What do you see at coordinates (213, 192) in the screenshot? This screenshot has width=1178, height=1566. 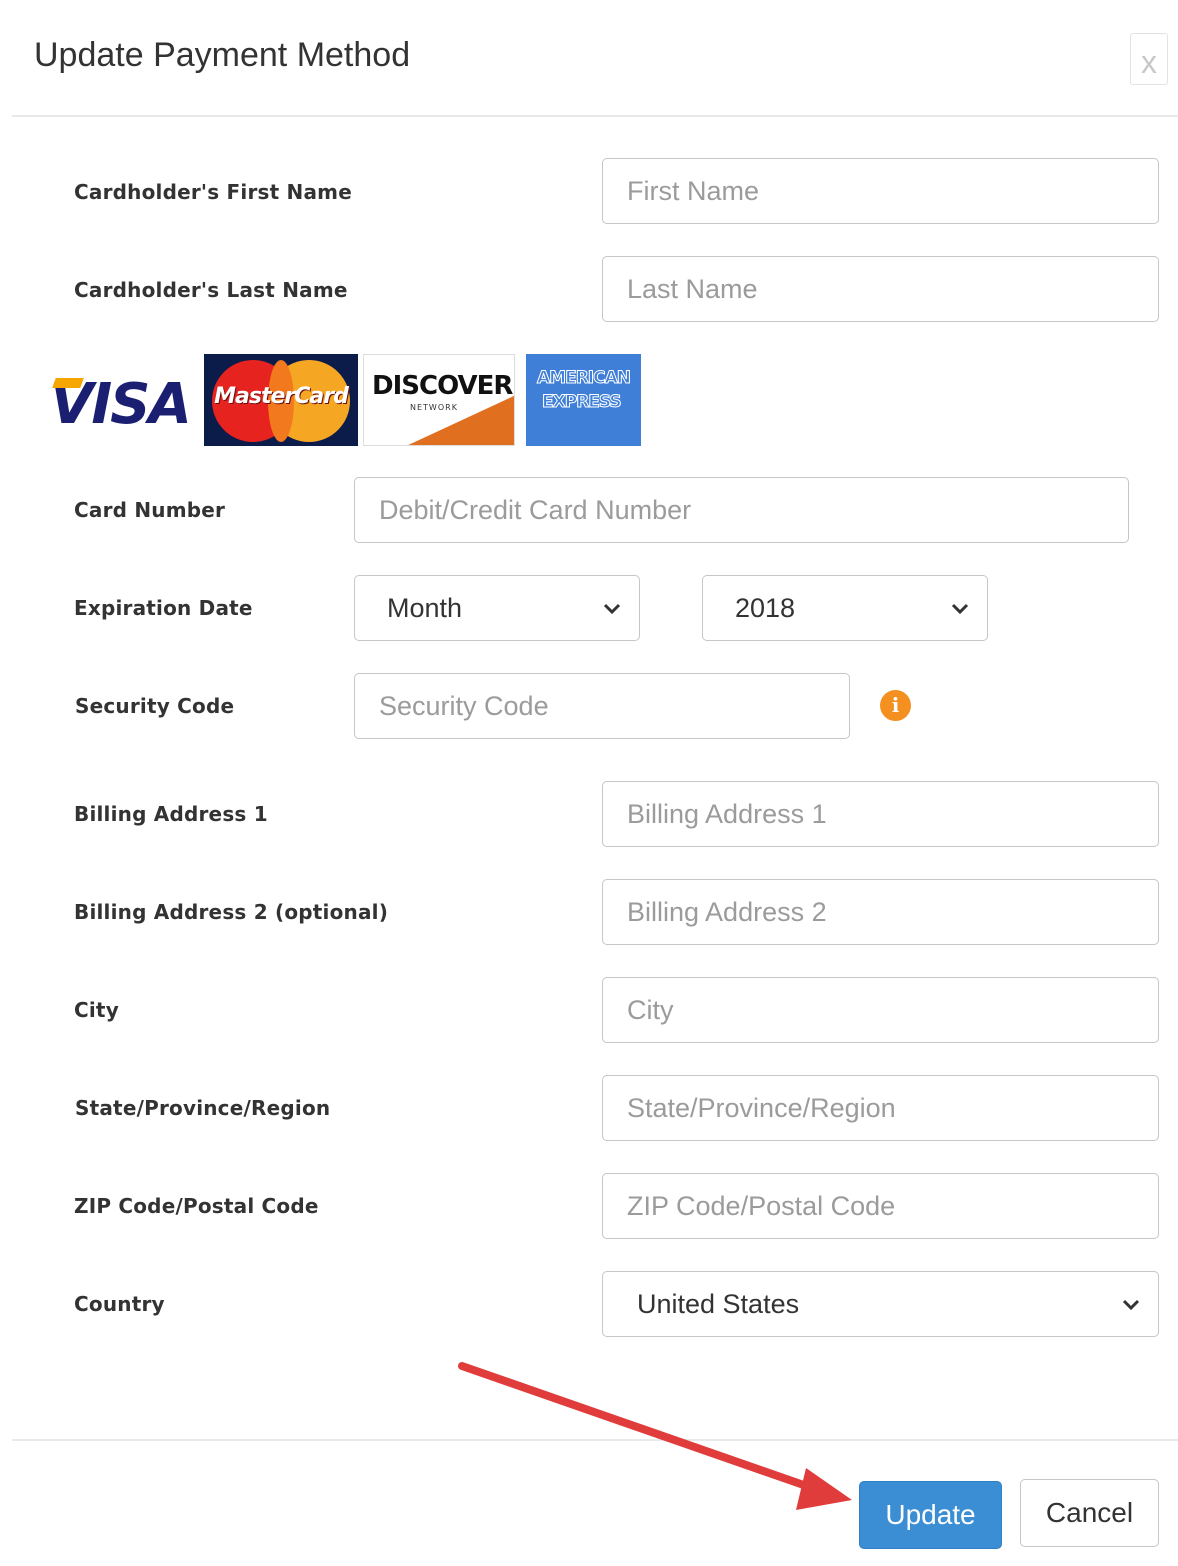 I see `first-name-label: Cardholder's First Name` at bounding box center [213, 192].